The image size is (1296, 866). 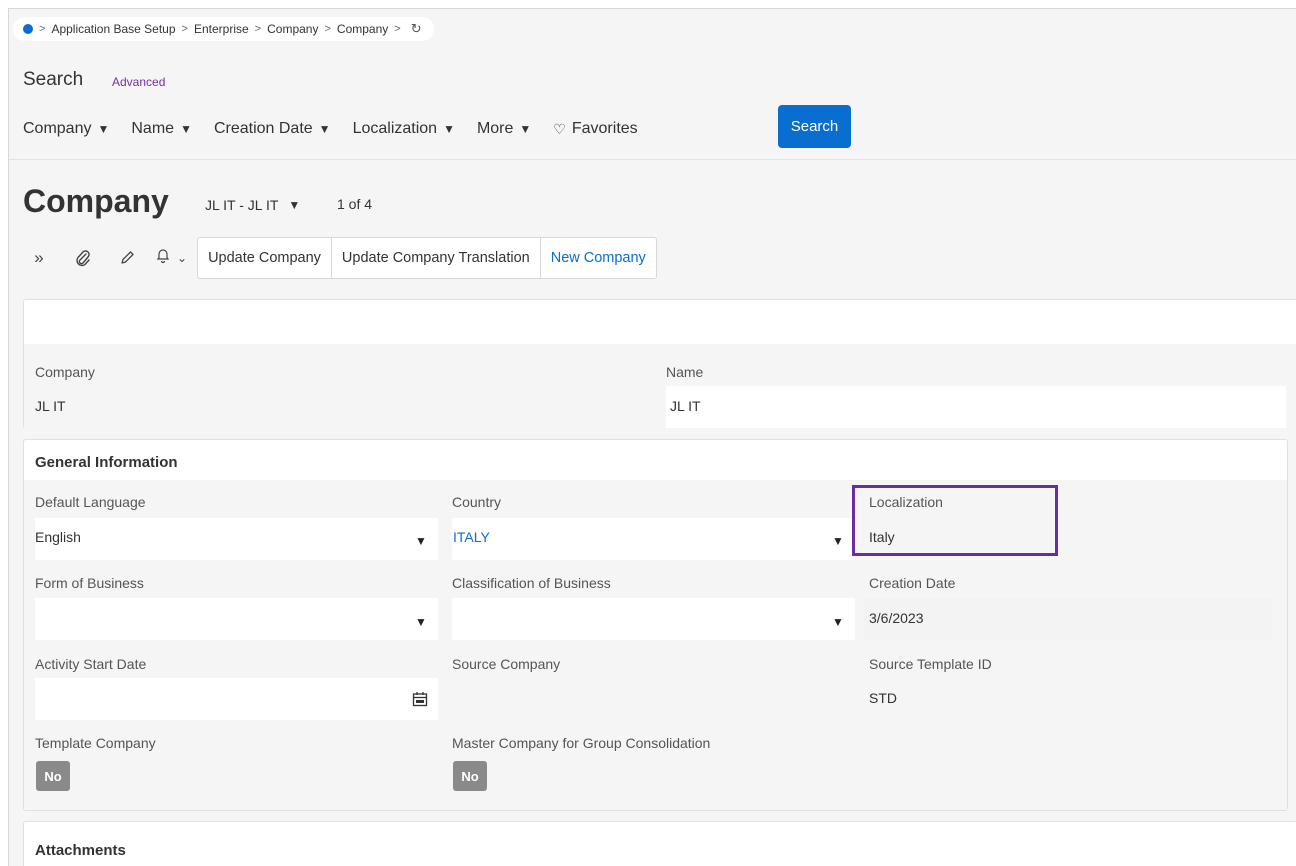 What do you see at coordinates (659, 364) in the screenshot?
I see `header-card: Company JL IT Name JL IT` at bounding box center [659, 364].